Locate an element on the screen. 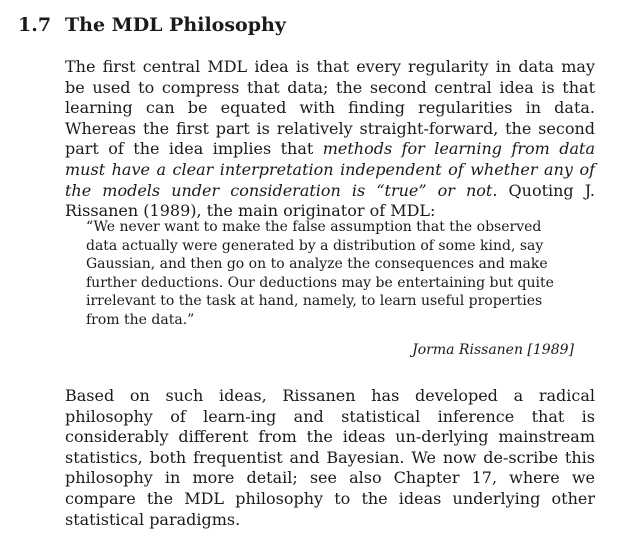 The height and width of the screenshot is (536, 625). quote-attribution: Jorma Rissanen [1989] is located at coordinates (493, 350).